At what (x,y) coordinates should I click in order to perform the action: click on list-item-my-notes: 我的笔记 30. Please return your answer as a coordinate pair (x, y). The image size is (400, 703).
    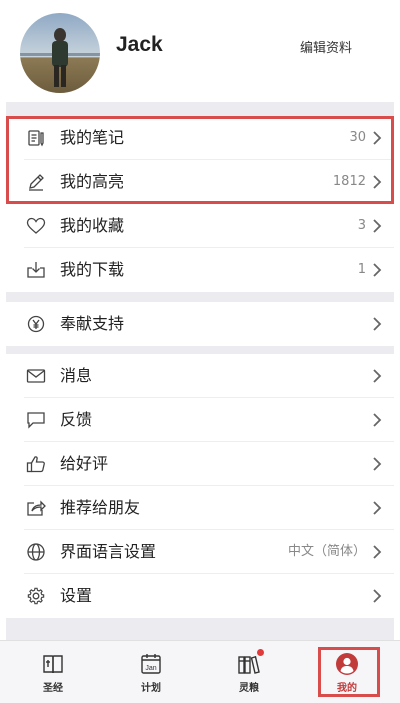
    Looking at the image, I should click on (200, 138).